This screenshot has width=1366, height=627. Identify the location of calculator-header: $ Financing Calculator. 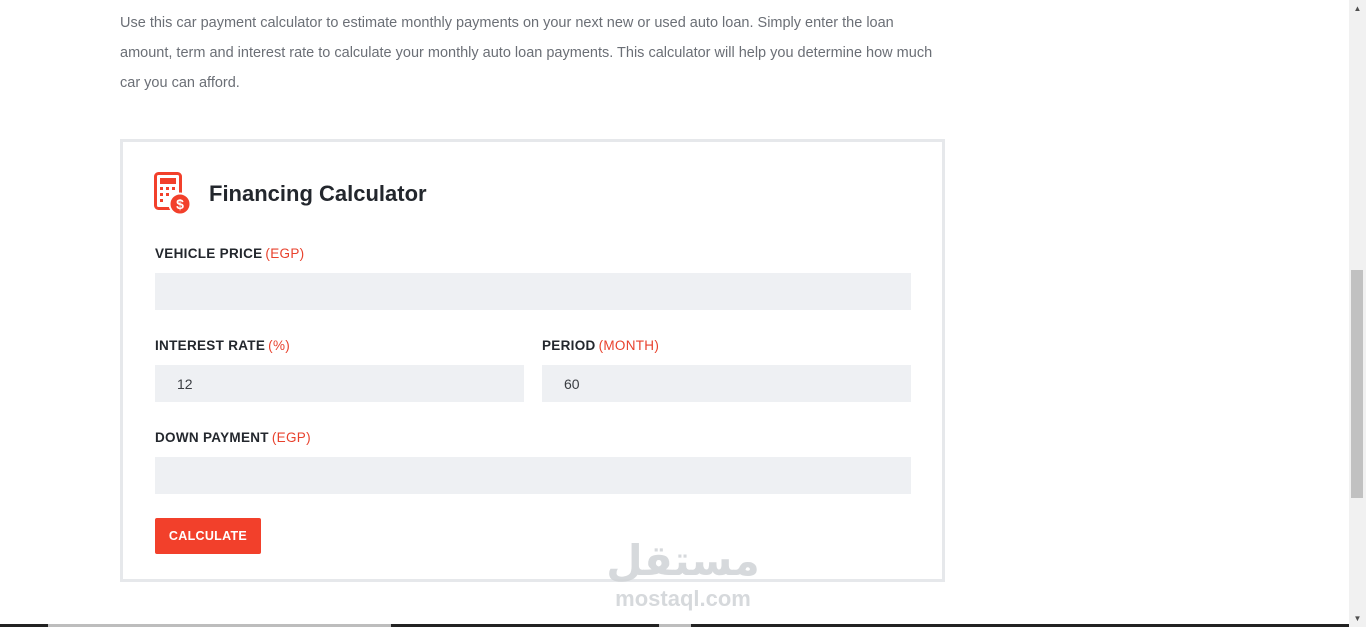
(290, 194).